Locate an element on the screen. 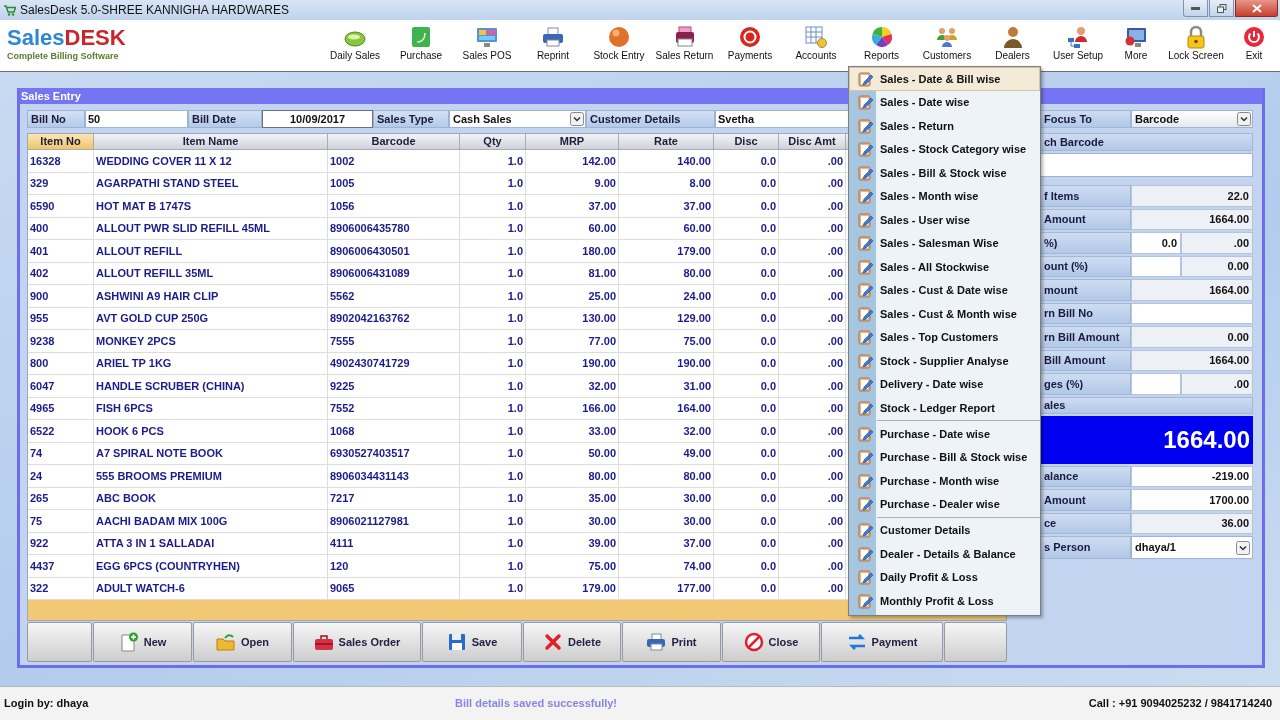  table-cell: 8906006435780 is located at coordinates (394, 228).